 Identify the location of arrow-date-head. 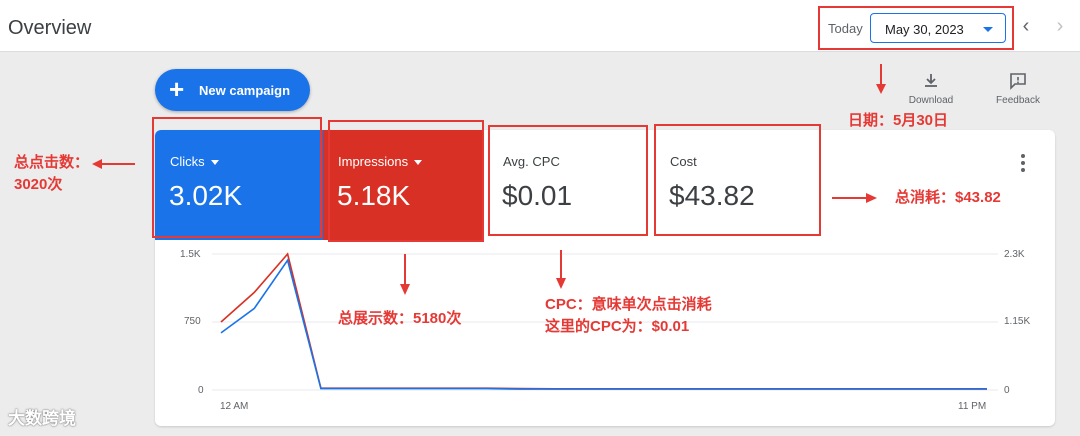
(881, 89).